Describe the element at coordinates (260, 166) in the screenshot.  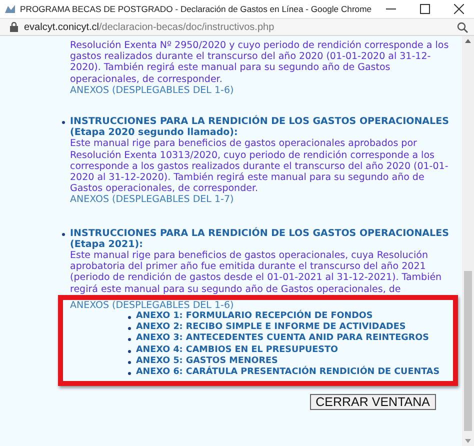
I see `description-text: Este manual rige para beneficios de gastos operacionales aprobados por Resolución Exenta 10313/2020, cuyo periodo de rendición corresponde a los corresponde a los gastos realizados durante el transcurso del año 2020 (01-01-2020 al 31-12-2020). También regirá este manual para su segundo año de Gastos operacionales, de corresponder.` at that location.